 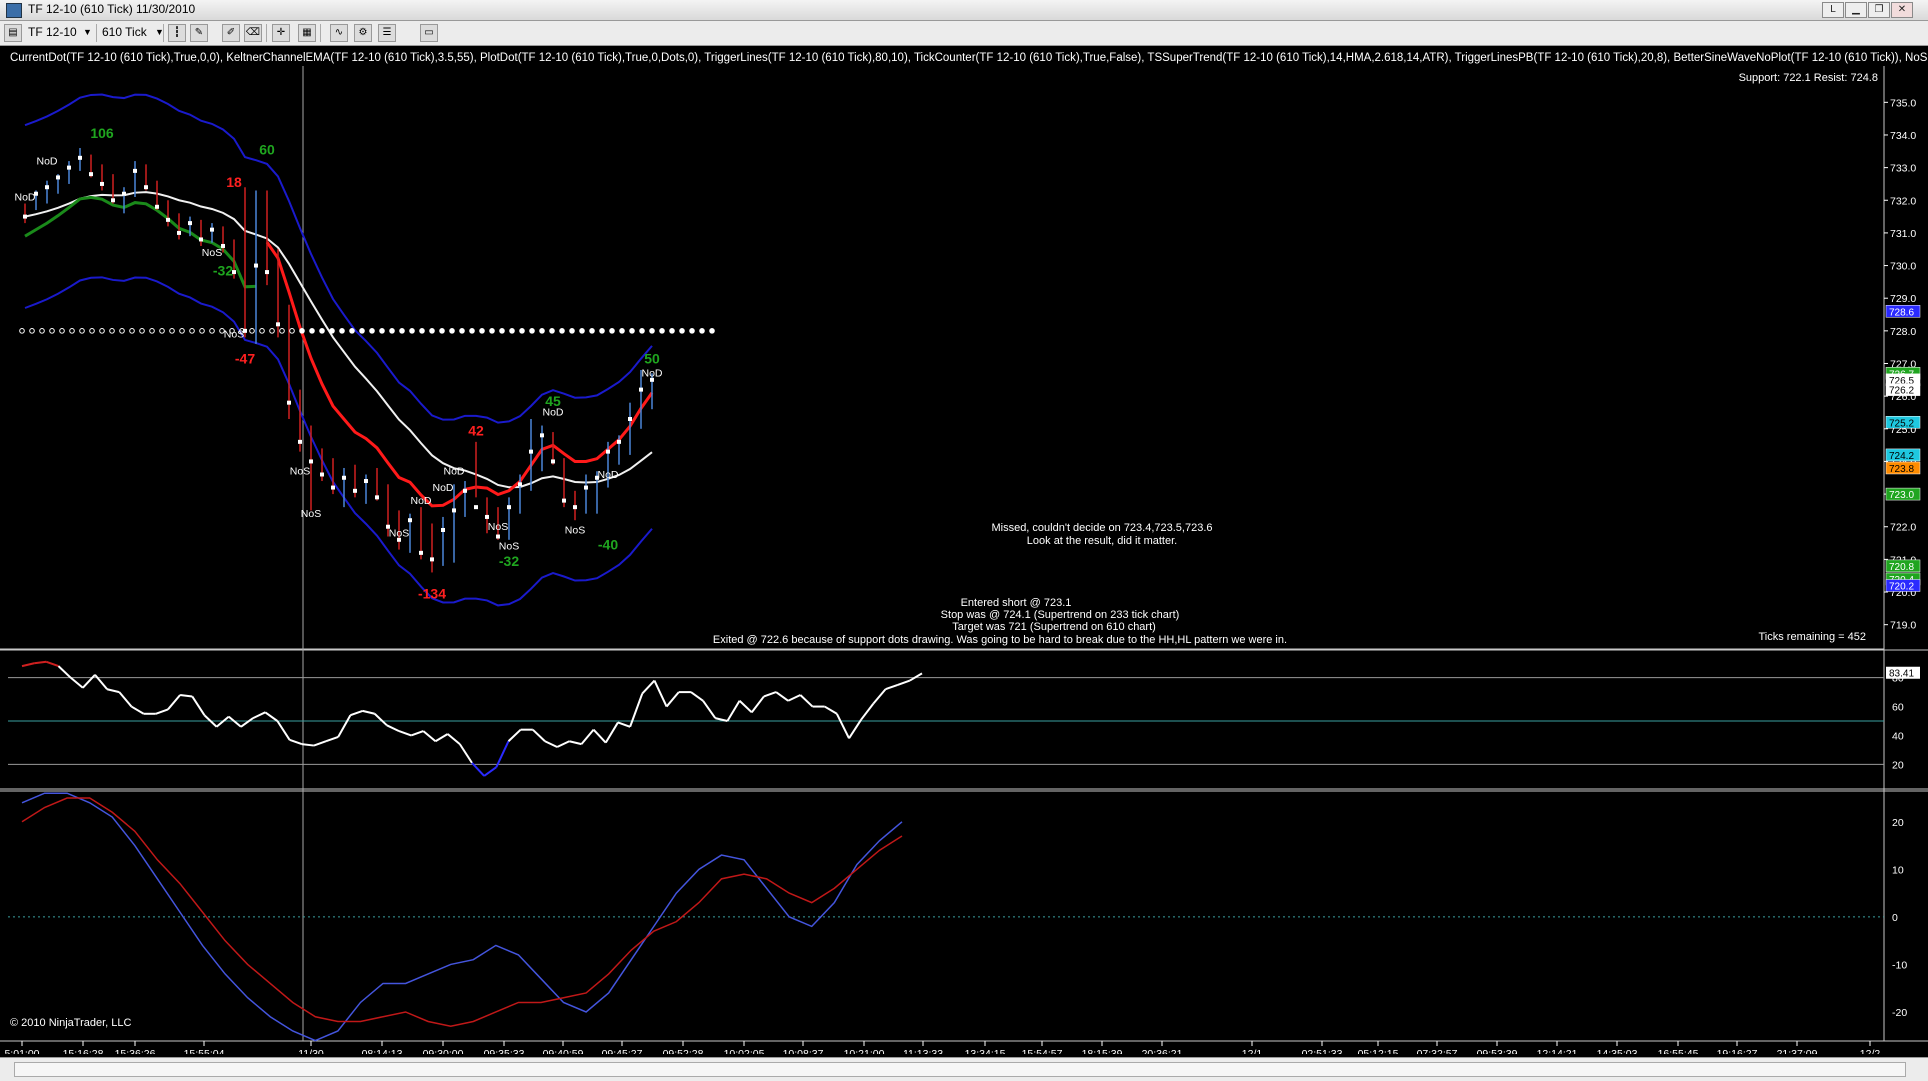 What do you see at coordinates (1901, 456) in the screenshot?
I see `price-badge-label: 724.2` at bounding box center [1901, 456].